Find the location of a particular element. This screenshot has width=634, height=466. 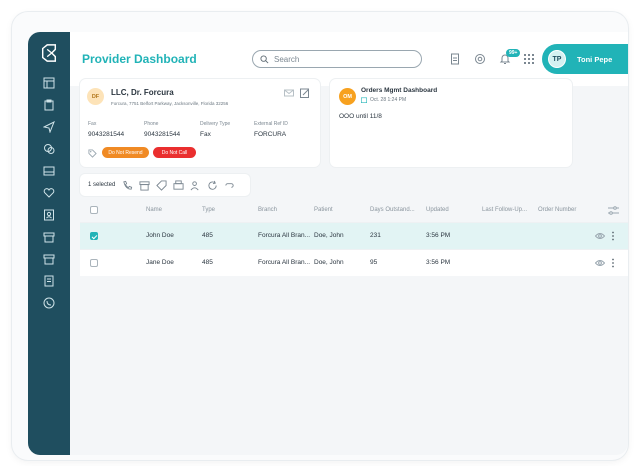

external-ref-label: External Ref ID is located at coordinates (271, 124).